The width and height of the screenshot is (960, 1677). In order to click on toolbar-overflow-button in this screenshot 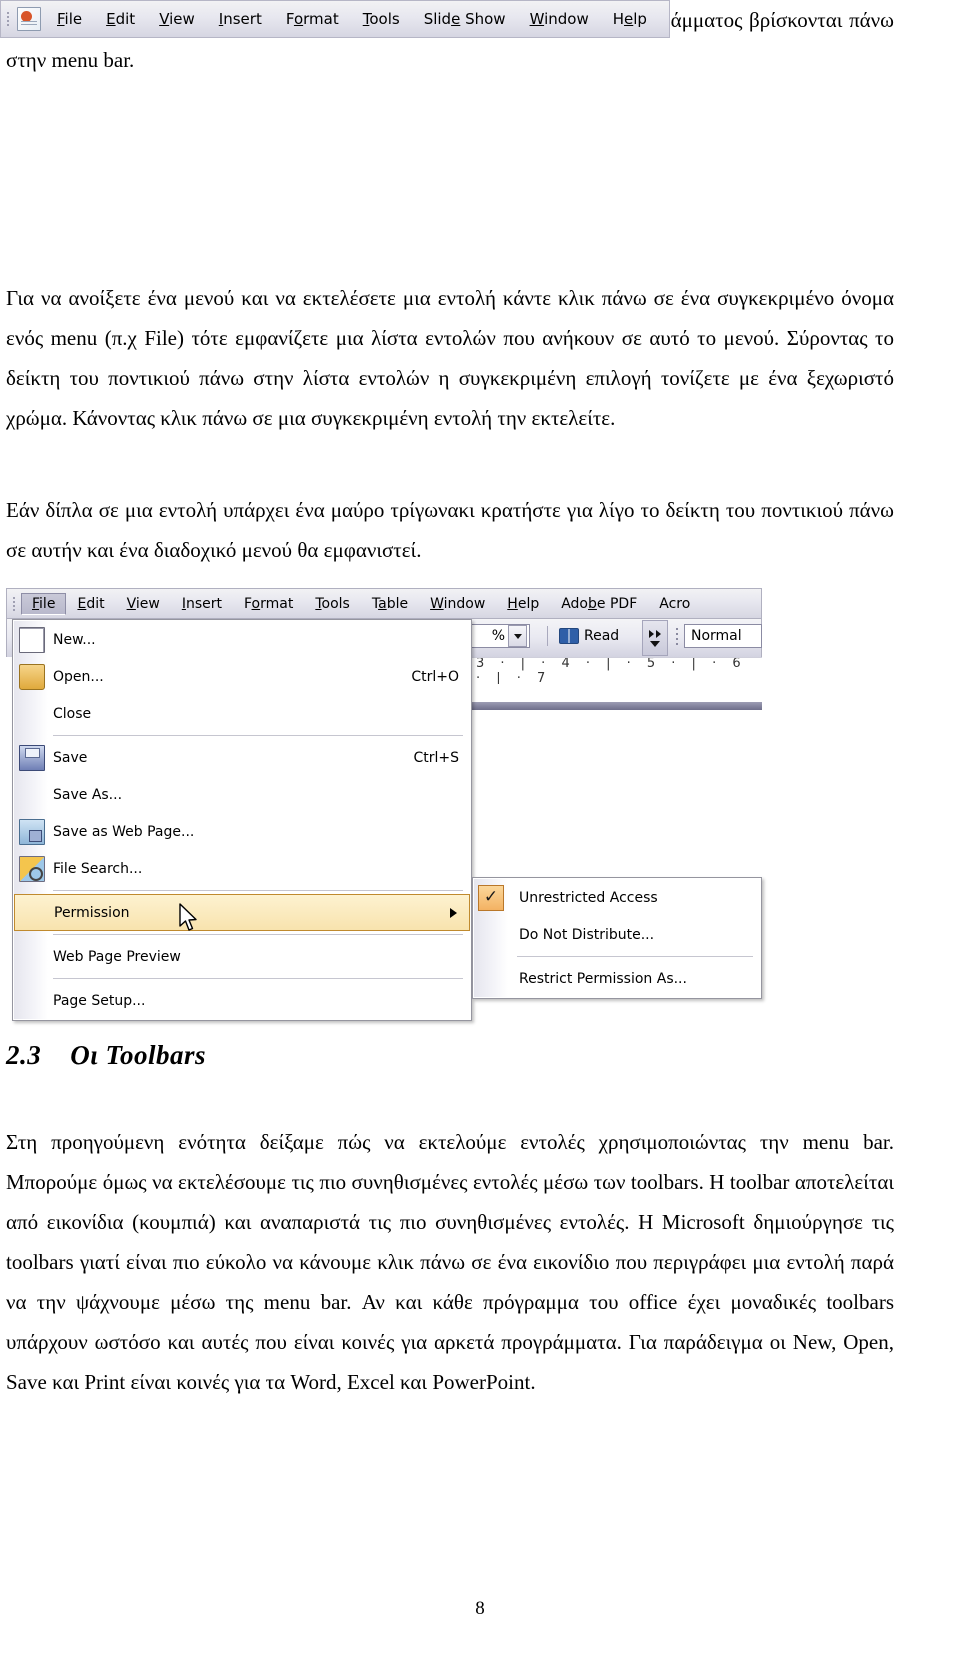, I will do `click(655, 638)`.